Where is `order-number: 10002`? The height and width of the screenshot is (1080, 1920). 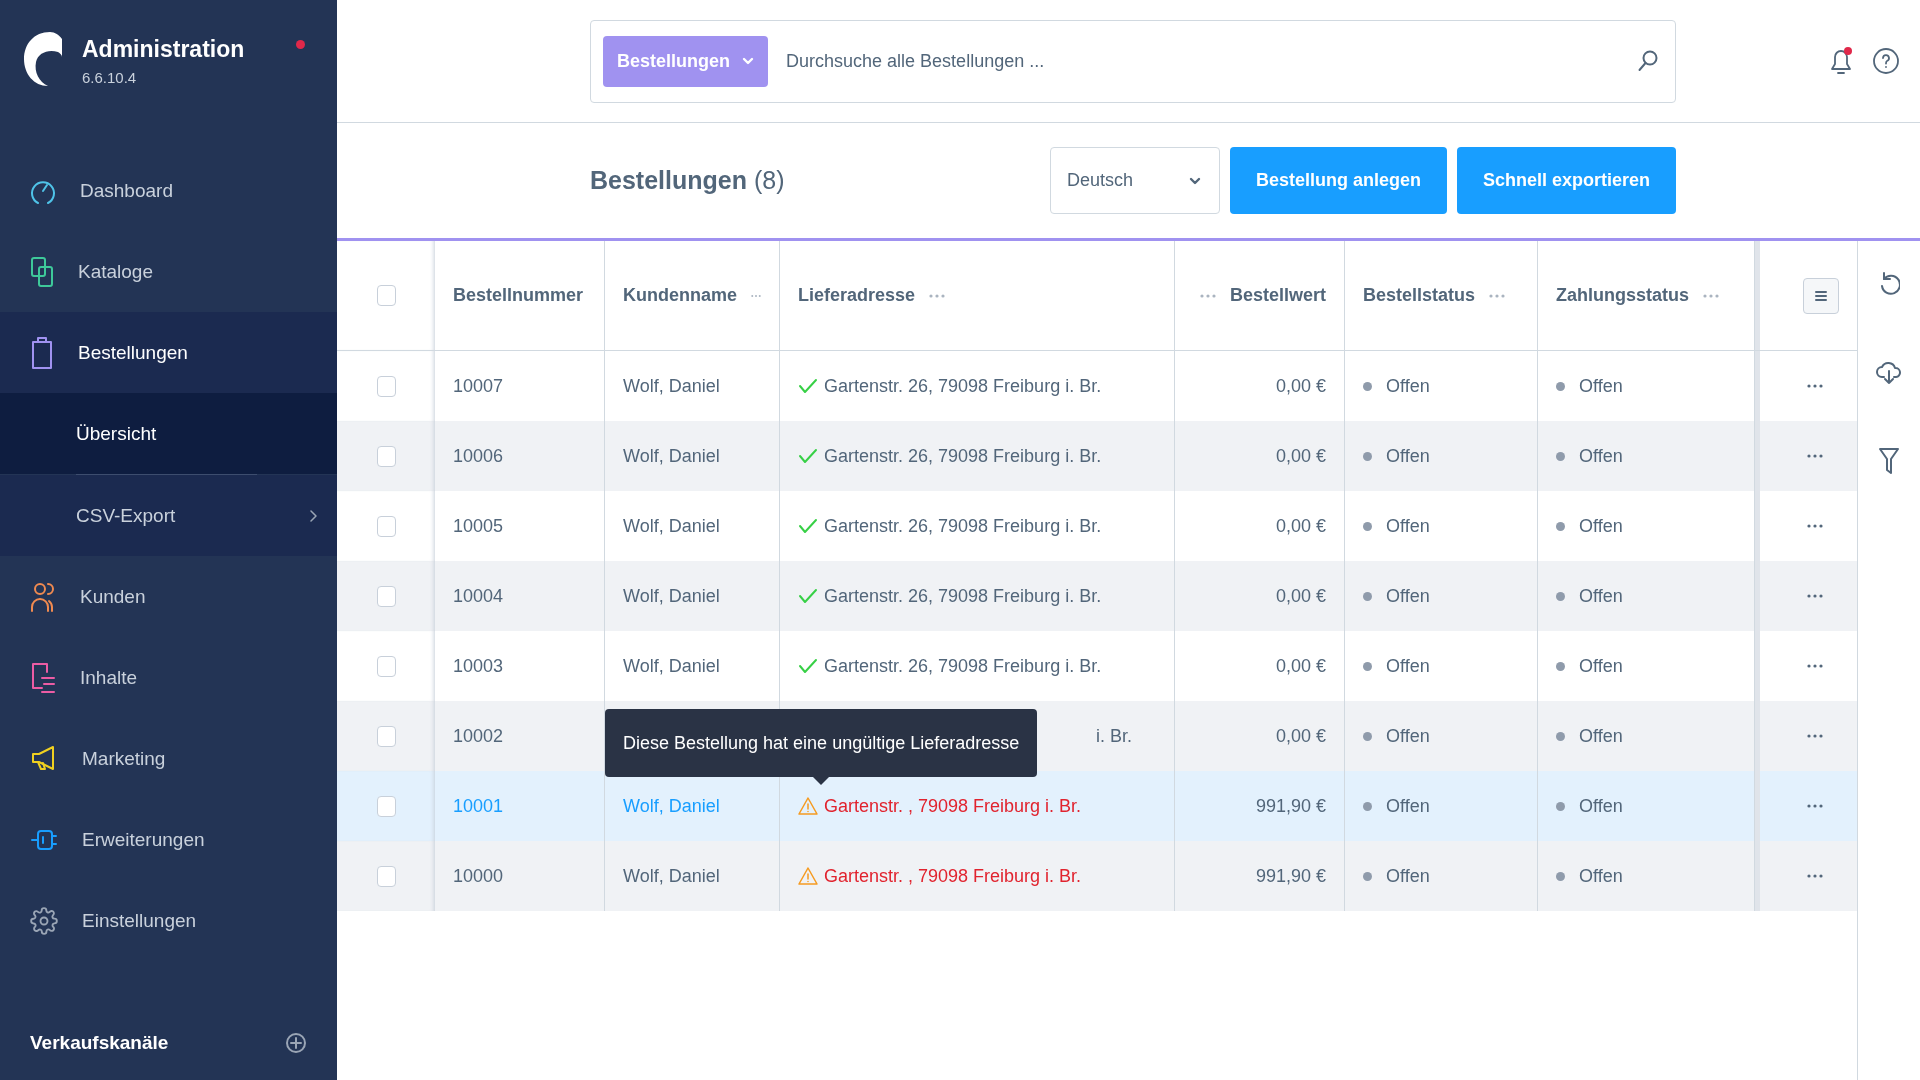
order-number: 10002 is located at coordinates (478, 736).